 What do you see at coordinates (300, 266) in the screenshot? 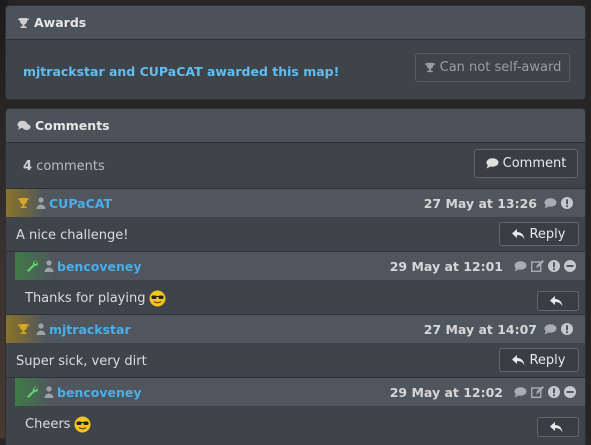
I see `reply-header: bencoveney 29 May at 12:01` at bounding box center [300, 266].